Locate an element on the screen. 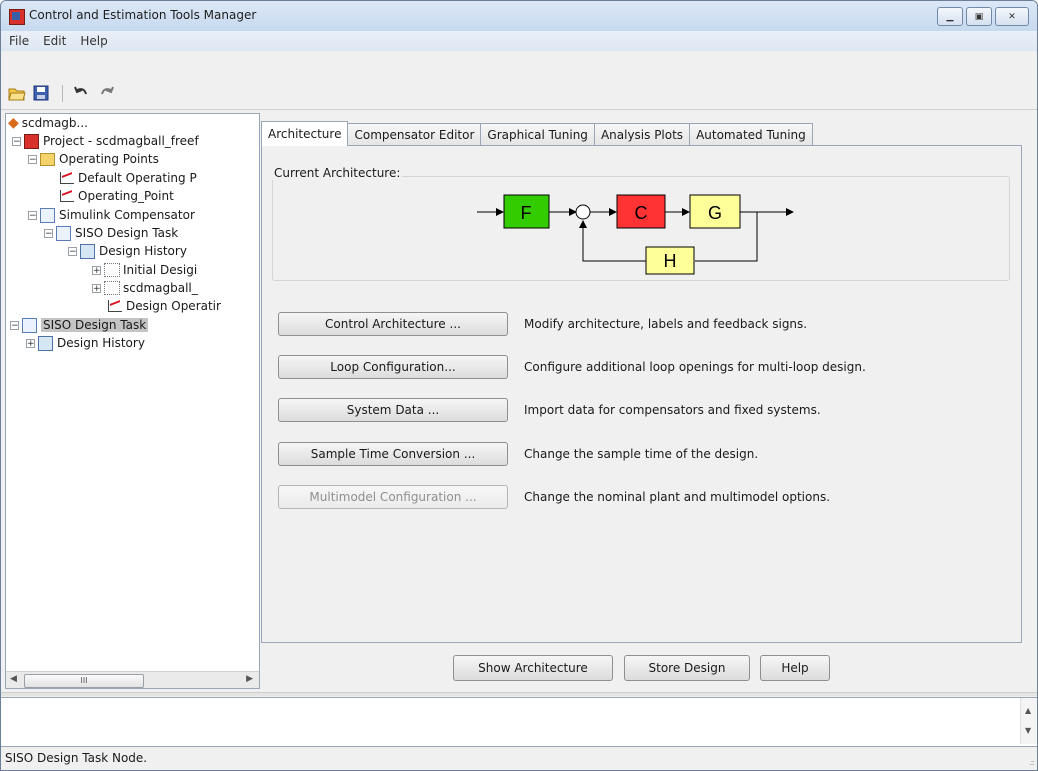 This screenshot has height=771, width=1038. app-icon is located at coordinates (17, 17).